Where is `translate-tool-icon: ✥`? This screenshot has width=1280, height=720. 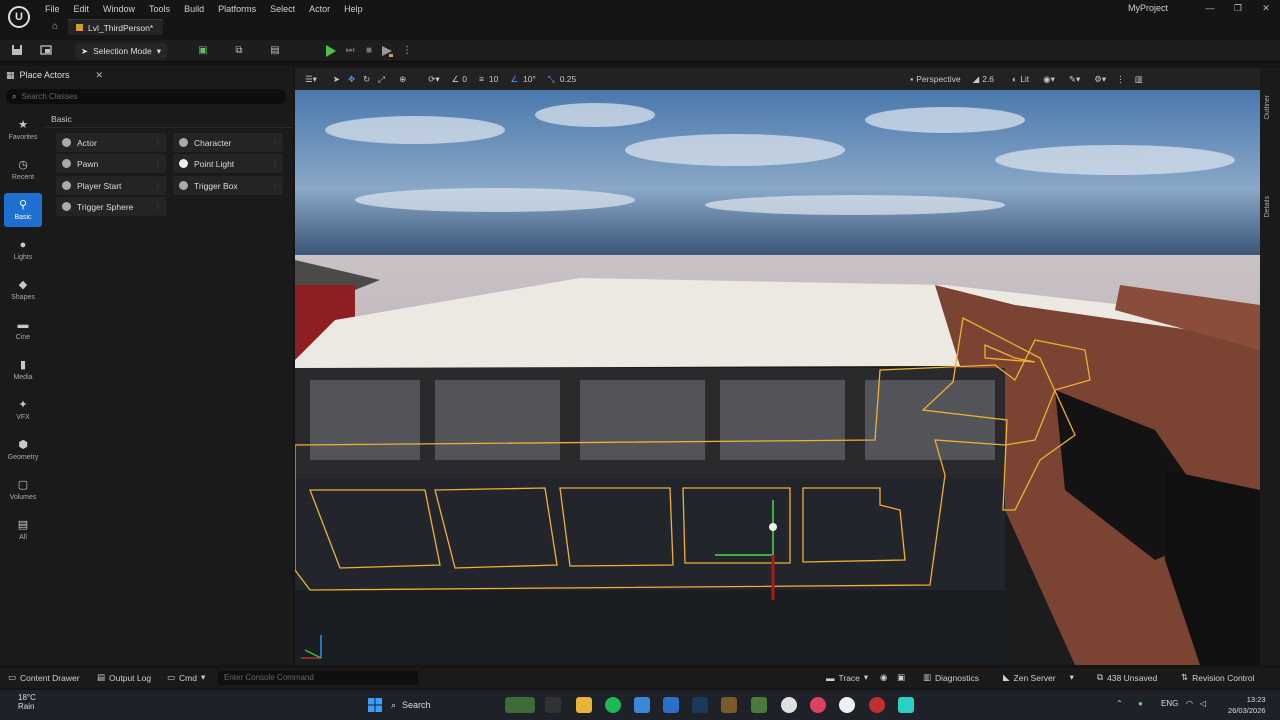 translate-tool-icon: ✥ is located at coordinates (351, 79).